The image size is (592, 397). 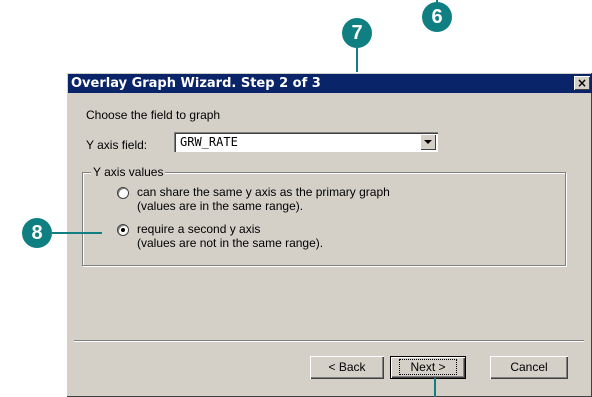 I want to click on close-button: ×, so click(x=582, y=83).